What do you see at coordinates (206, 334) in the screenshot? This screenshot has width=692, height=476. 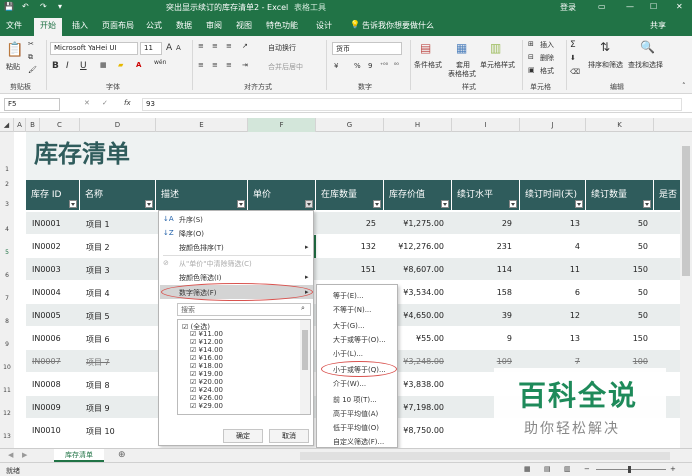 I see `list-item: ☑ ¥11.00` at bounding box center [206, 334].